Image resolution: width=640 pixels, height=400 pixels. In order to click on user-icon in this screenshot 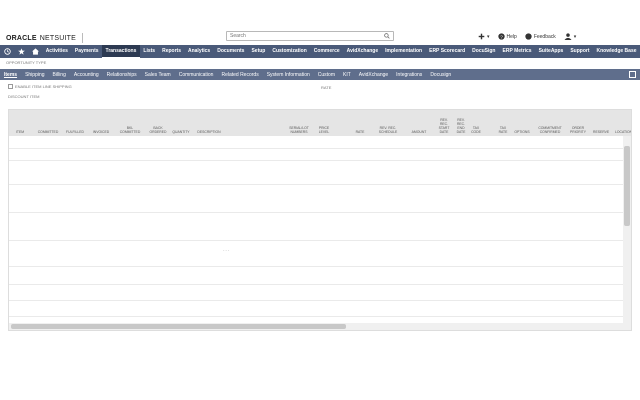, I will do `click(568, 36)`.